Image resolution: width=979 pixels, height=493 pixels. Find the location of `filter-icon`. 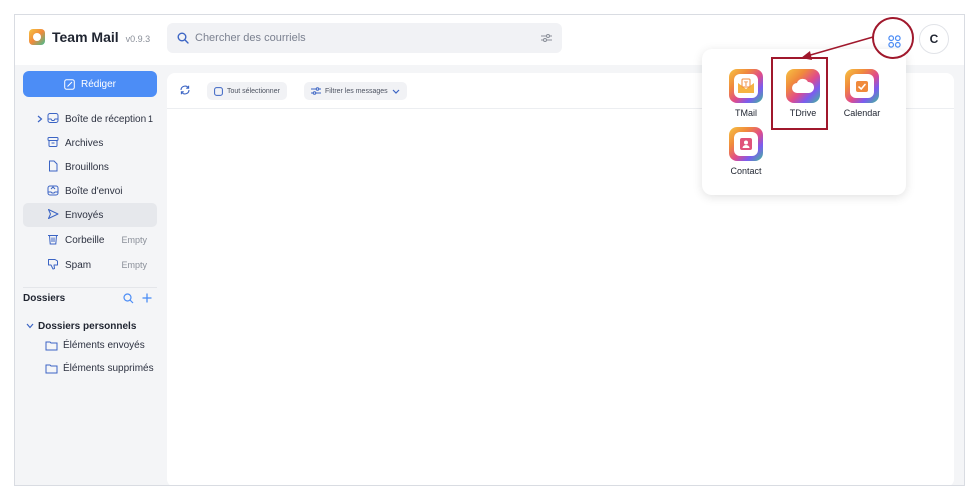

filter-icon is located at coordinates (316, 91).